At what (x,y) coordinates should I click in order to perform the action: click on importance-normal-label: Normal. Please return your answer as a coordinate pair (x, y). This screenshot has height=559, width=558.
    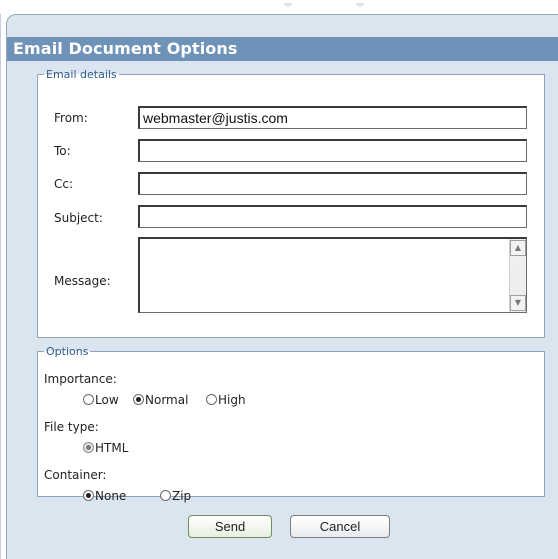
    Looking at the image, I should click on (167, 400).